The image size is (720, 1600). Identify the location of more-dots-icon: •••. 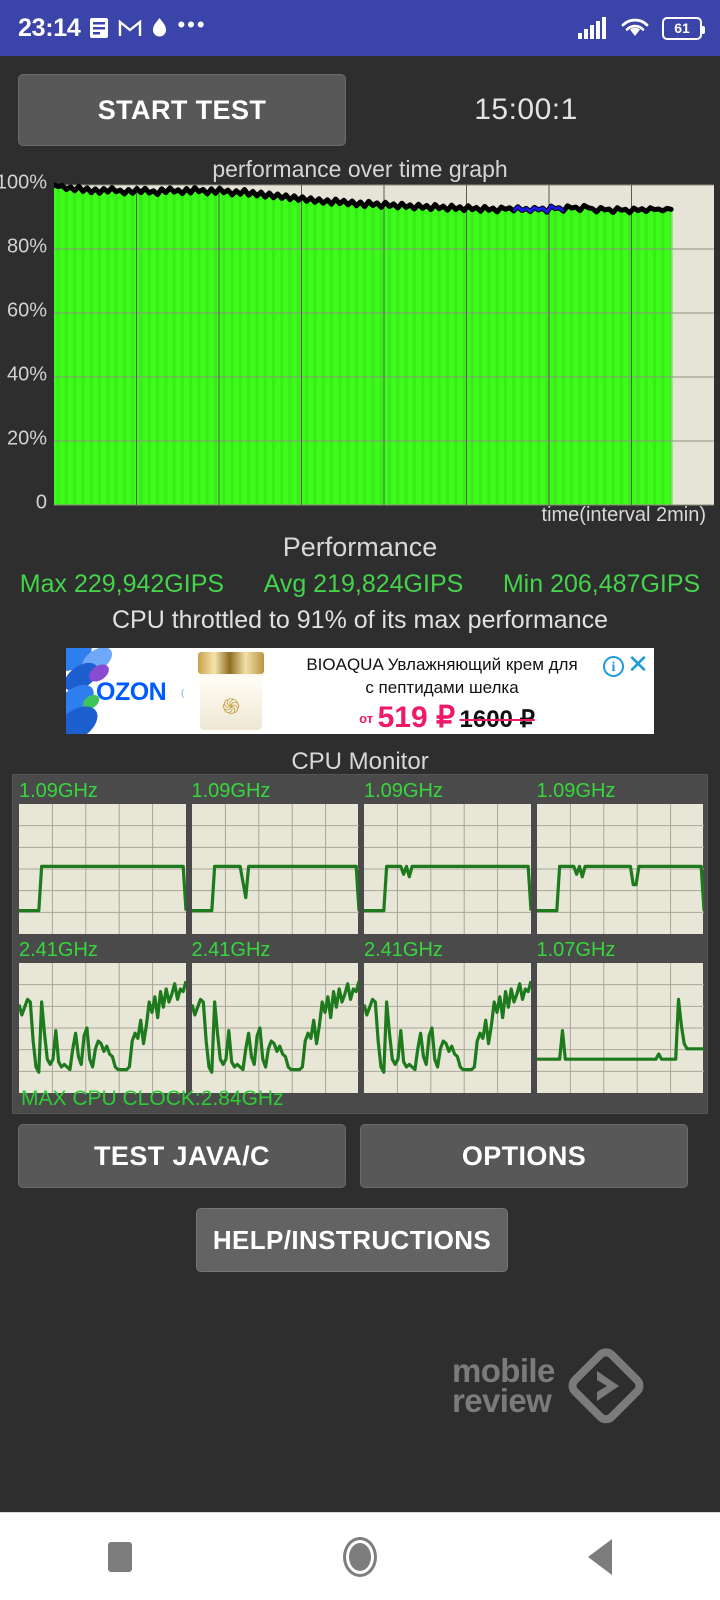
(192, 24).